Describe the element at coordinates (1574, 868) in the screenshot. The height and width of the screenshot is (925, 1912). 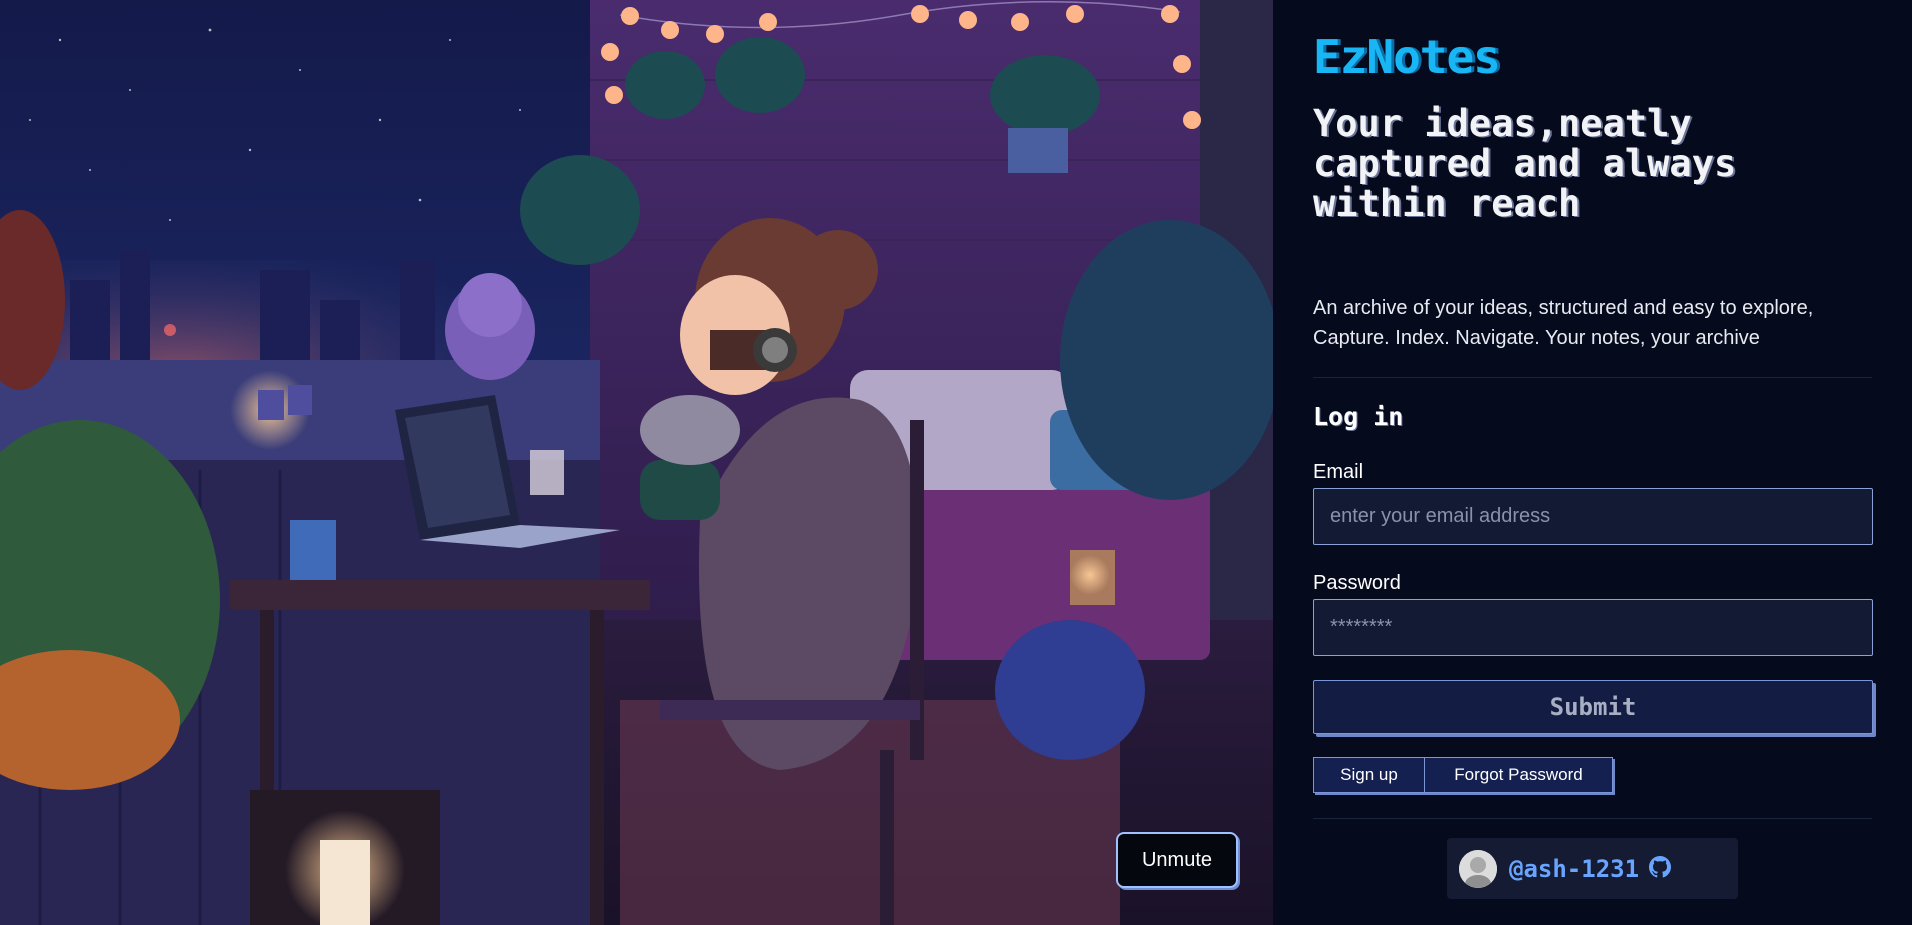
I see `github-handle: @ash-1231` at that location.